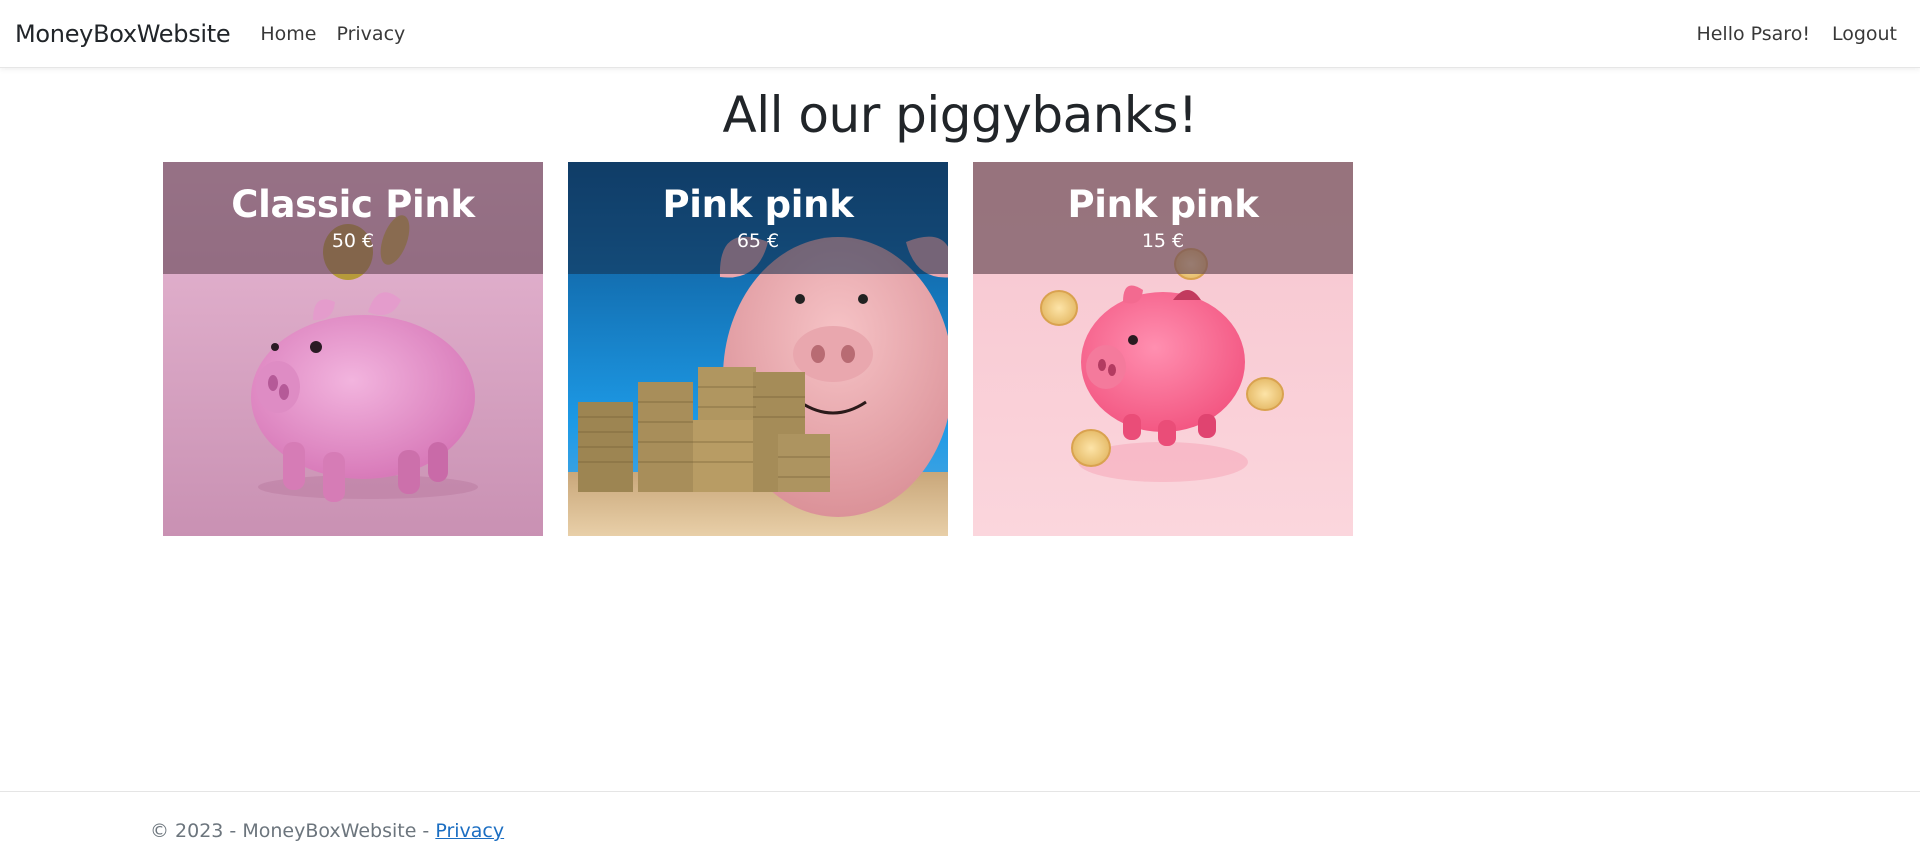  What do you see at coordinates (960, 115) in the screenshot?
I see `page-title: All our piggybanks!` at bounding box center [960, 115].